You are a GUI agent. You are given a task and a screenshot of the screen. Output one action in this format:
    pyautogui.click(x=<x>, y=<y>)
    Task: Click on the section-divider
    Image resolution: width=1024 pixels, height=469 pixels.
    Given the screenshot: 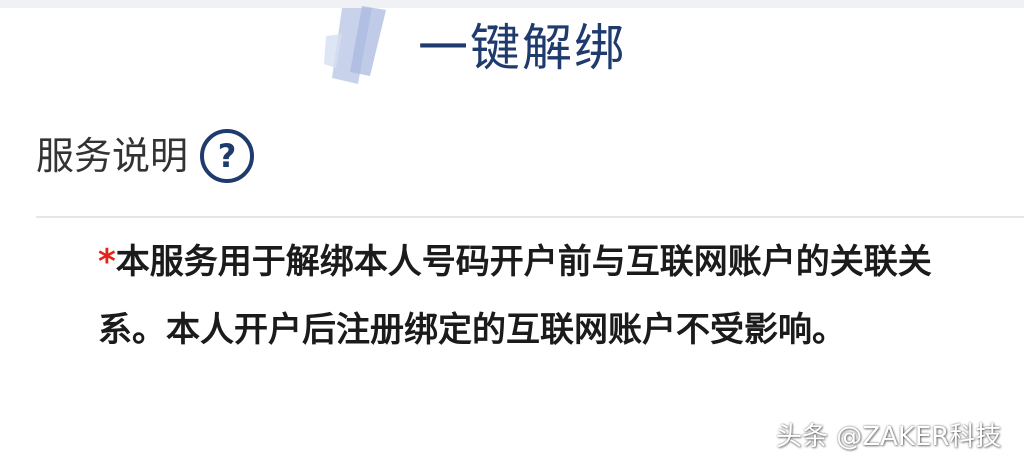 What is the action you would take?
    pyautogui.click(x=530, y=217)
    